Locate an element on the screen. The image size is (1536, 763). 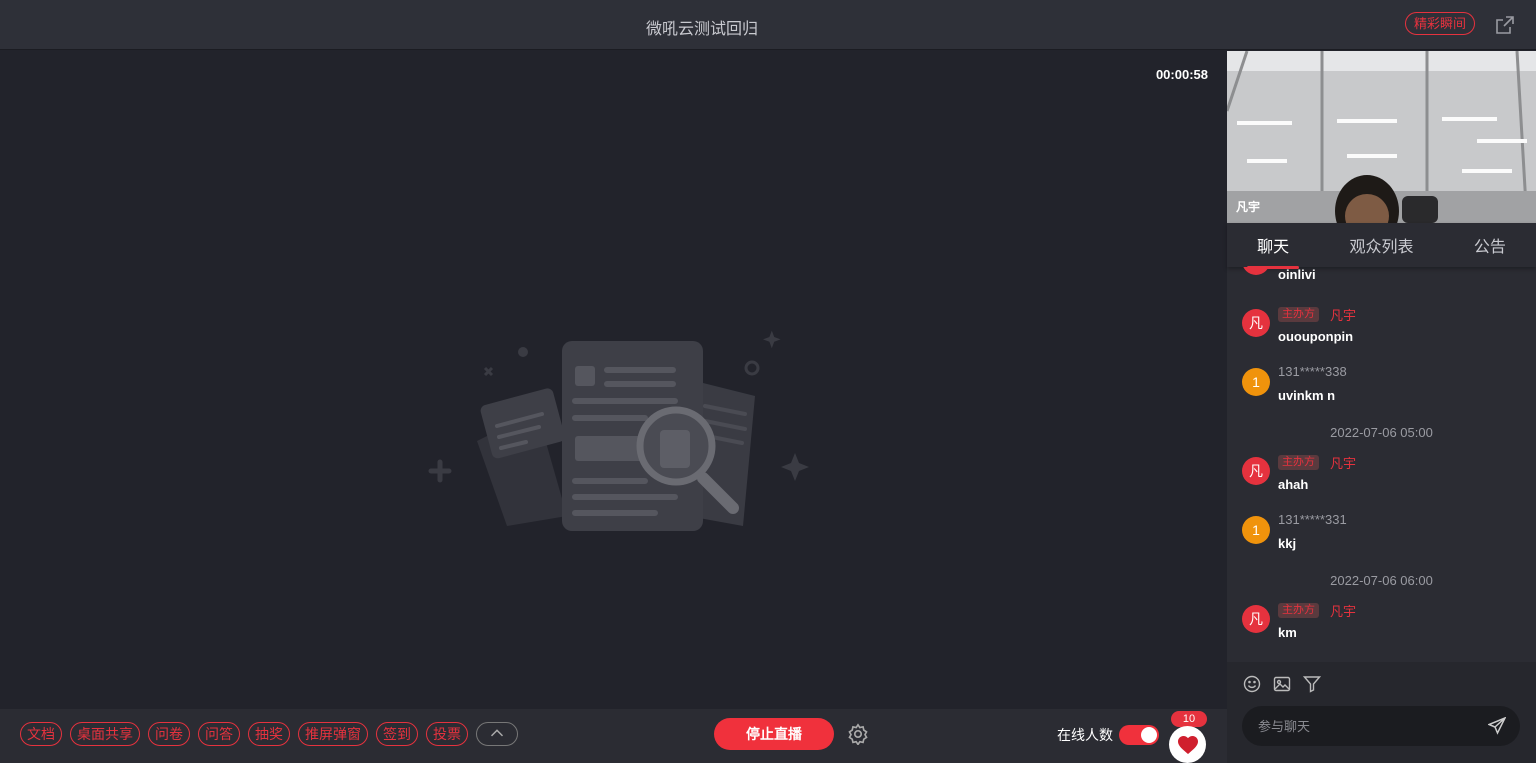
toggle-knob is located at coordinates (1149, 735).